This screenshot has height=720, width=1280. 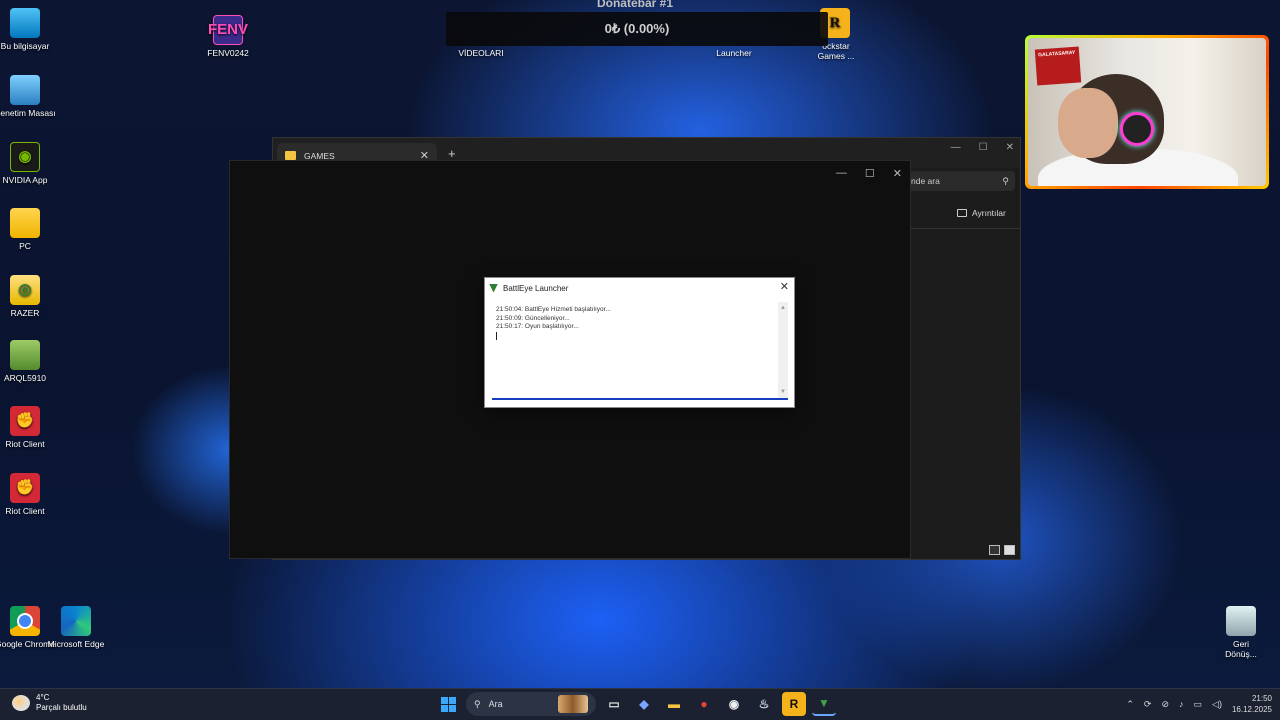 I want to click on dialog-title: BattlEye Launcher, so click(x=536, y=288).